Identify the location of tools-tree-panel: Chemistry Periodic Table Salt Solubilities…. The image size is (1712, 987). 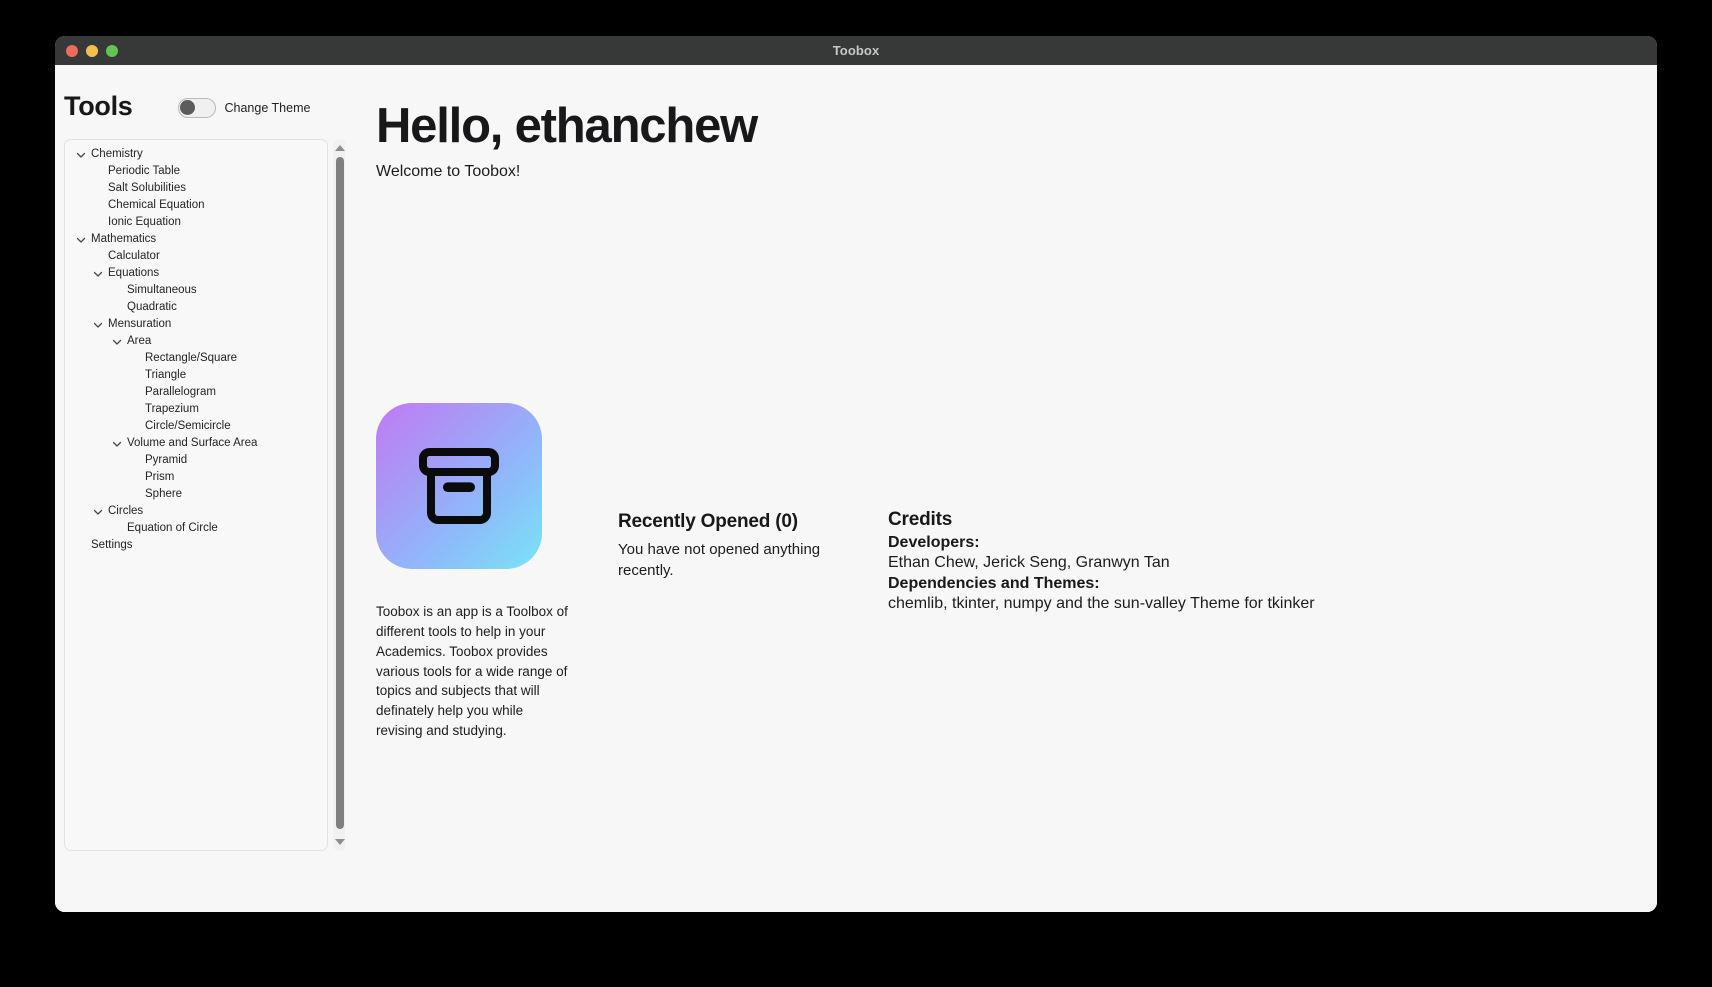
(196, 495).